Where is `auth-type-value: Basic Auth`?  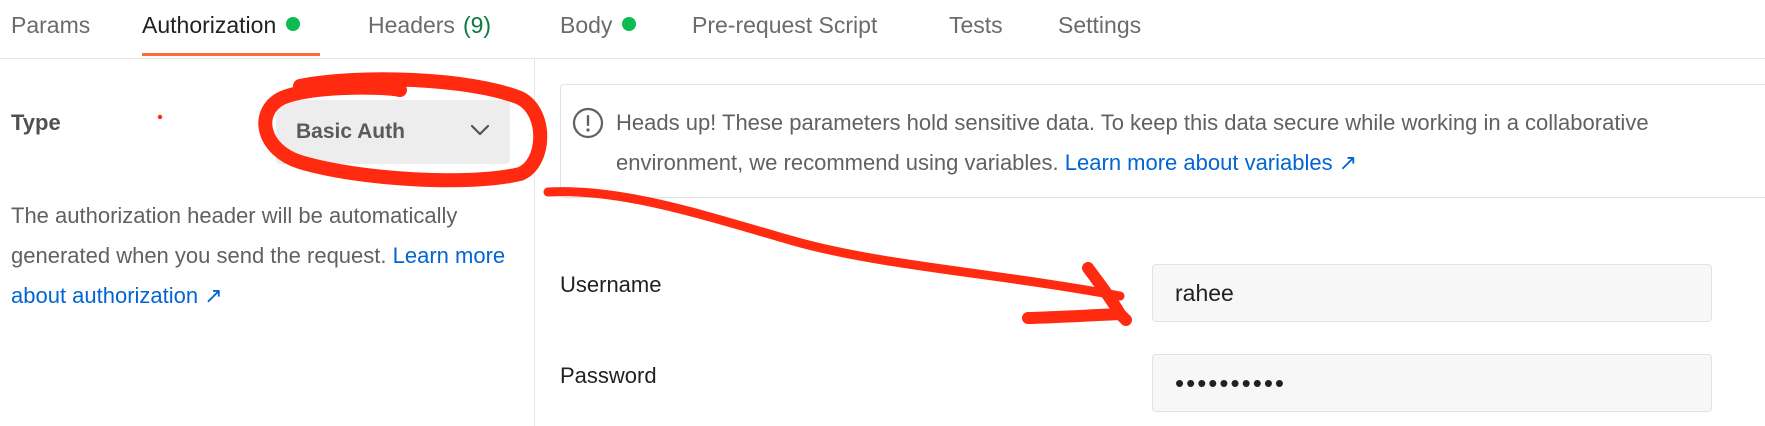 auth-type-value: Basic Auth is located at coordinates (350, 131).